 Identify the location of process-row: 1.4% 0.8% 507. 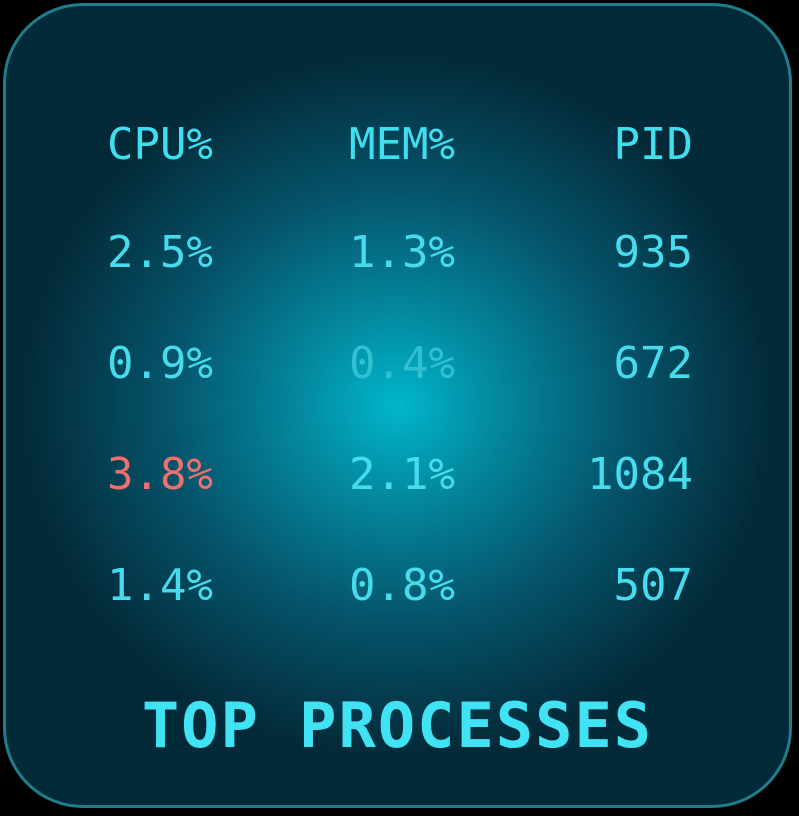
(397, 586).